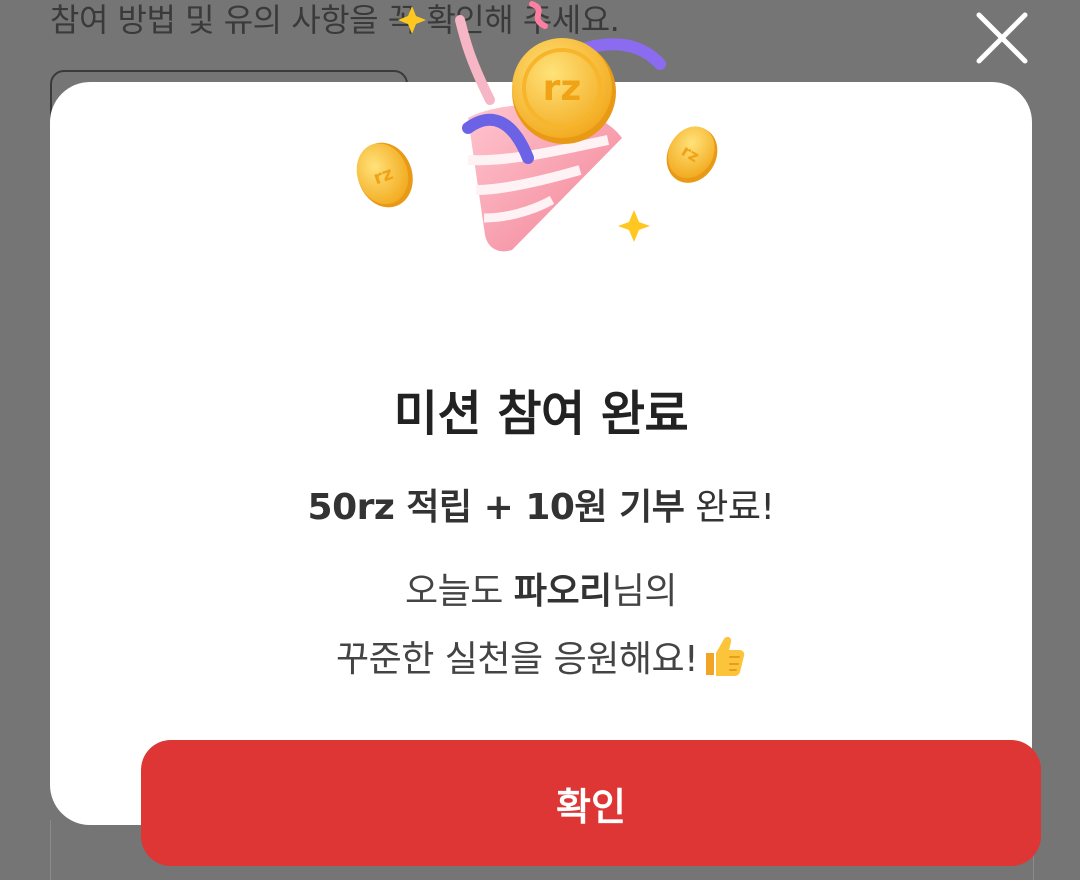  Describe the element at coordinates (725, 656) in the screenshot. I see `thumbs-up-icon` at that location.